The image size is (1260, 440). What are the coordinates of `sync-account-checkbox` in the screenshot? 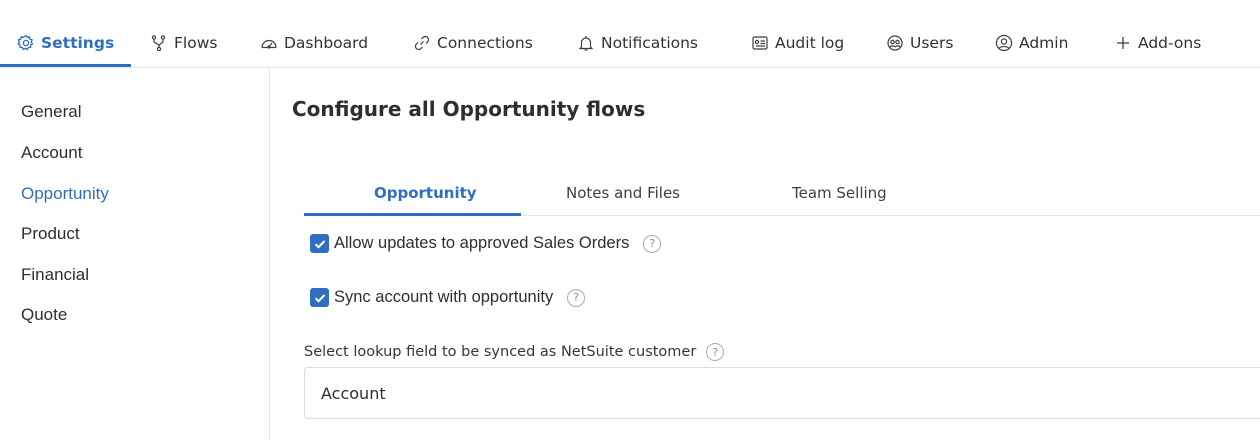 It's located at (319, 297).